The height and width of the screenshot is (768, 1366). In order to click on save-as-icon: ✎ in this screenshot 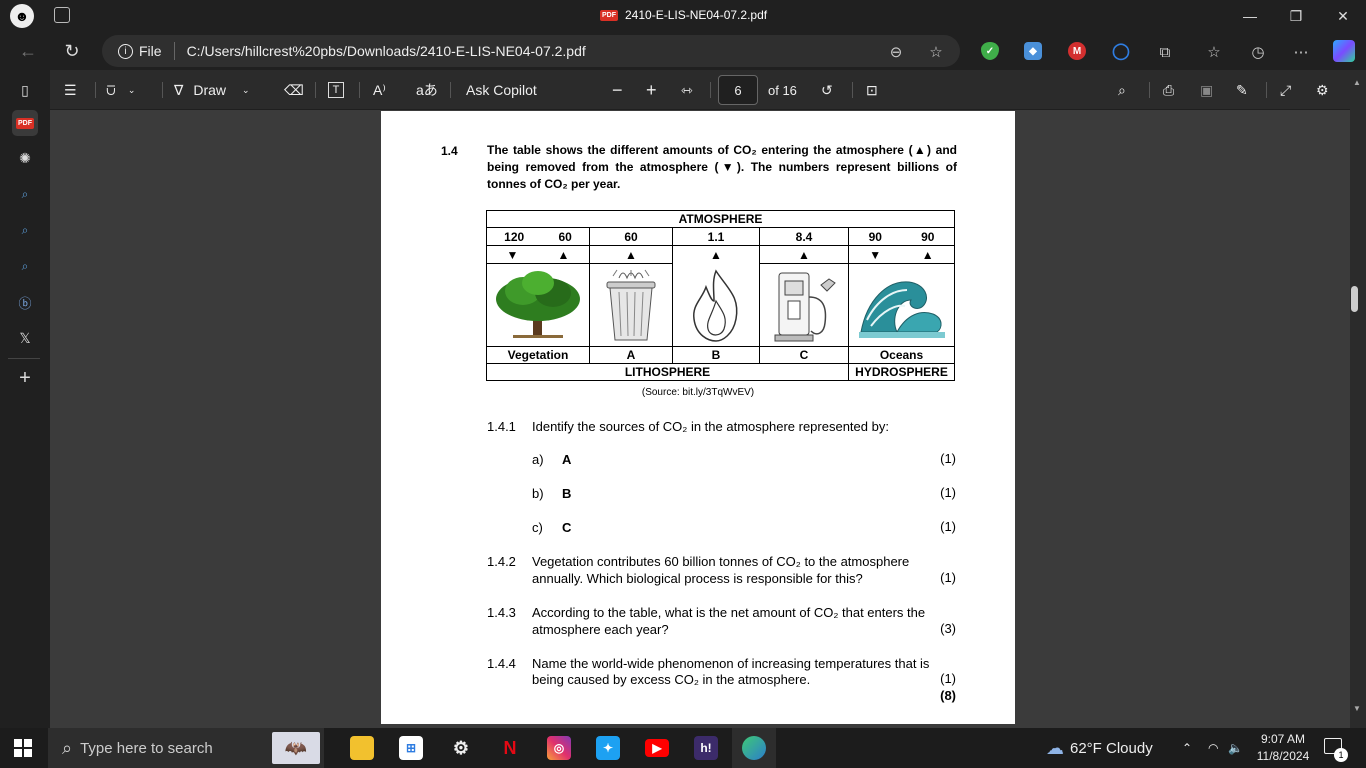, I will do `click(1242, 90)`.